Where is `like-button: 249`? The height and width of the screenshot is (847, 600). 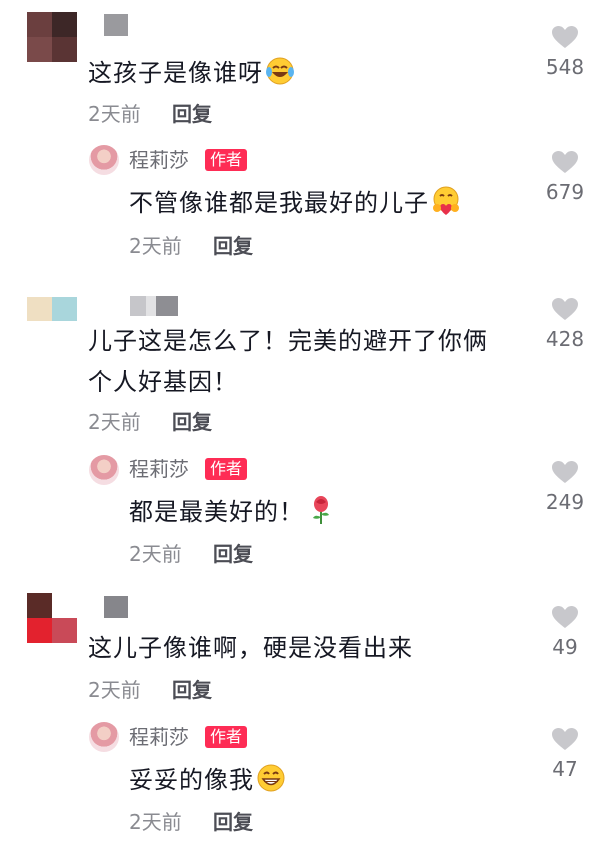
like-button: 249 is located at coordinates (565, 490).